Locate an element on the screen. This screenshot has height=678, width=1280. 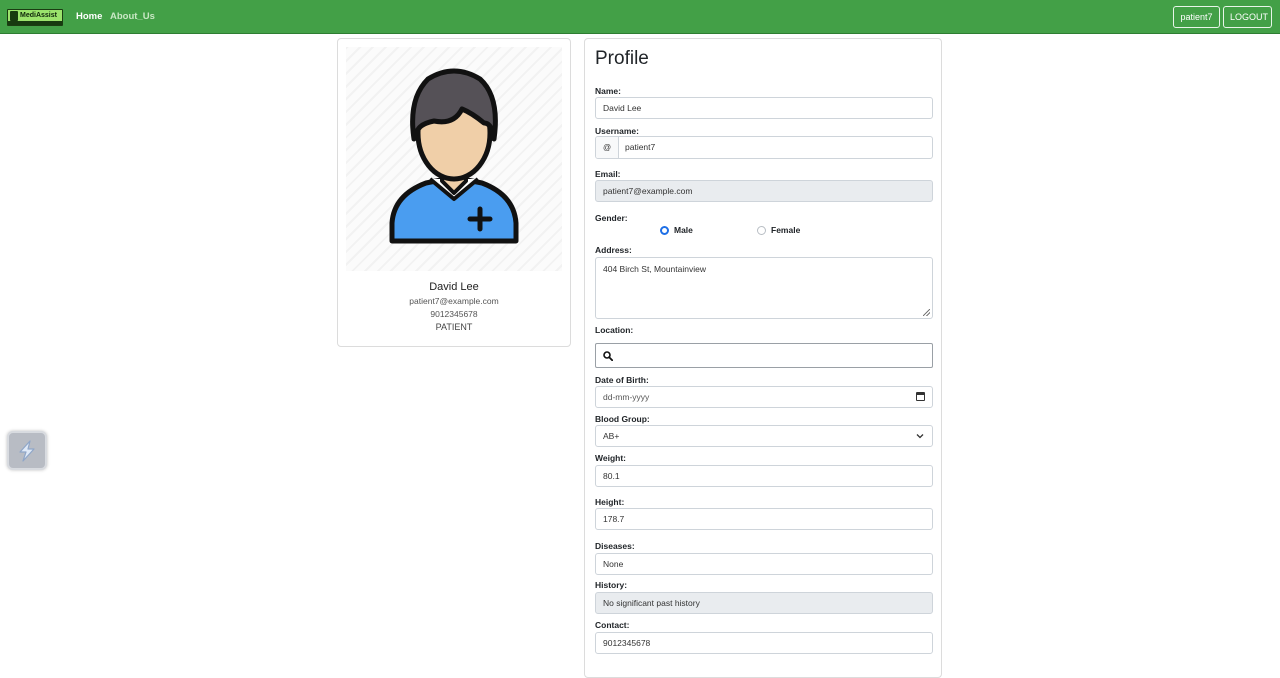
lightning-icon is located at coordinates (27, 451).